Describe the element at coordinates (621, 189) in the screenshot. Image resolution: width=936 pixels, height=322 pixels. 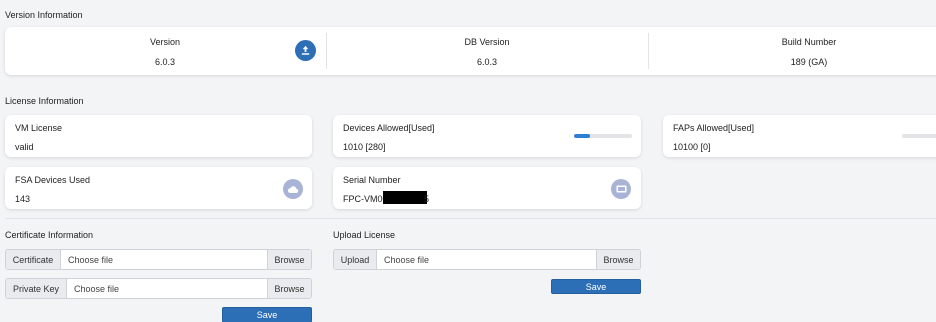
I see `device-icon` at that location.